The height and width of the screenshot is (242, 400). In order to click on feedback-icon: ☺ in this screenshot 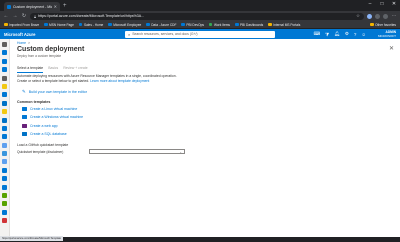, I will do `click(363, 34)`.